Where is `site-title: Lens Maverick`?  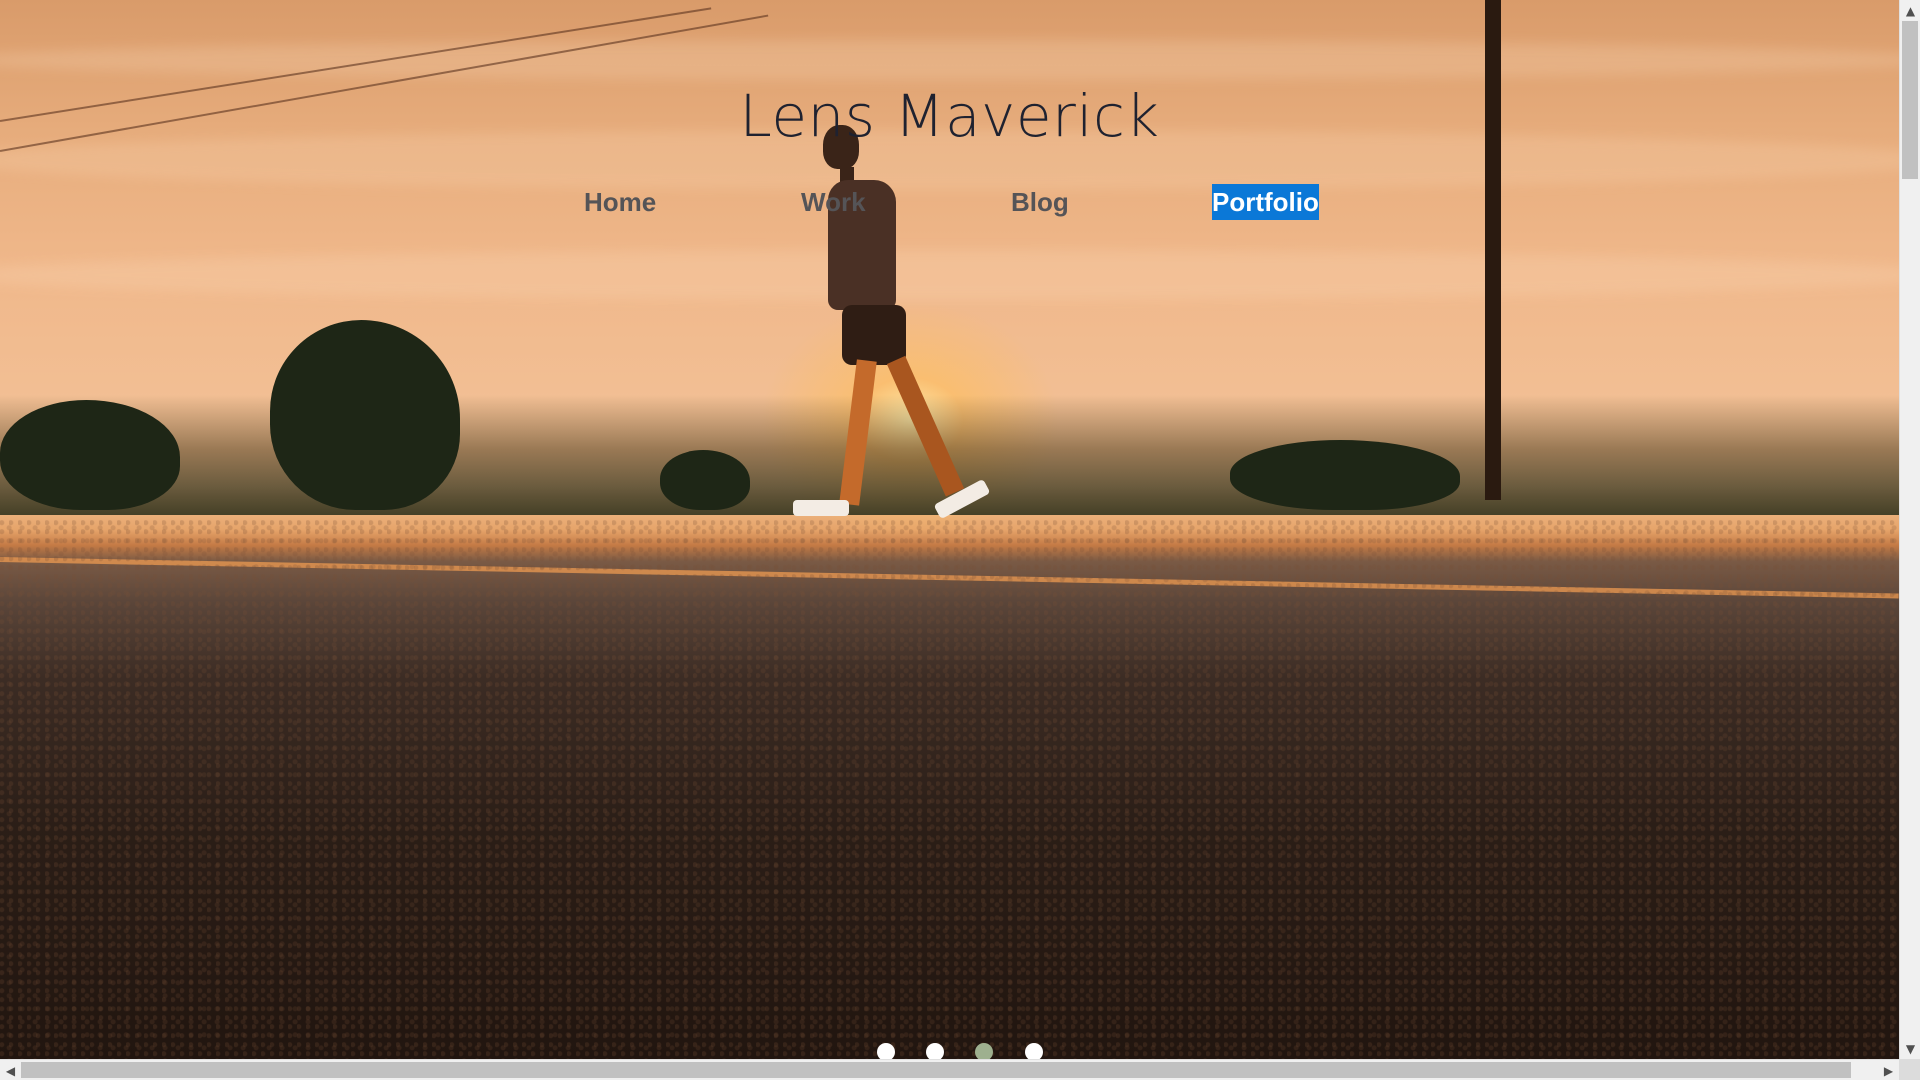
site-title: Lens Maverick is located at coordinates (949, 116).